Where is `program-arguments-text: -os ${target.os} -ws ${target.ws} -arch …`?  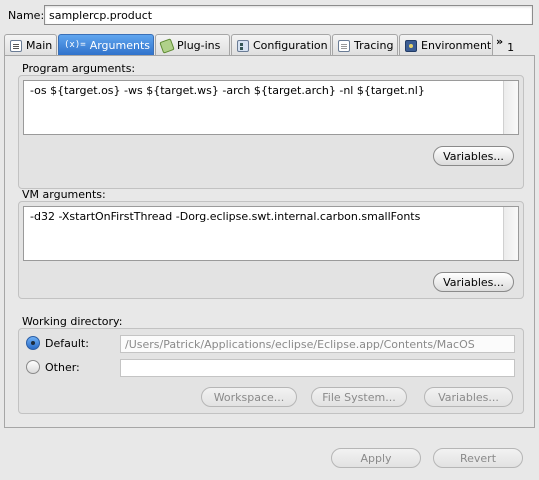
program-arguments-text: -os ${target.os} -ws ${target.ws} -arch … is located at coordinates (227, 90).